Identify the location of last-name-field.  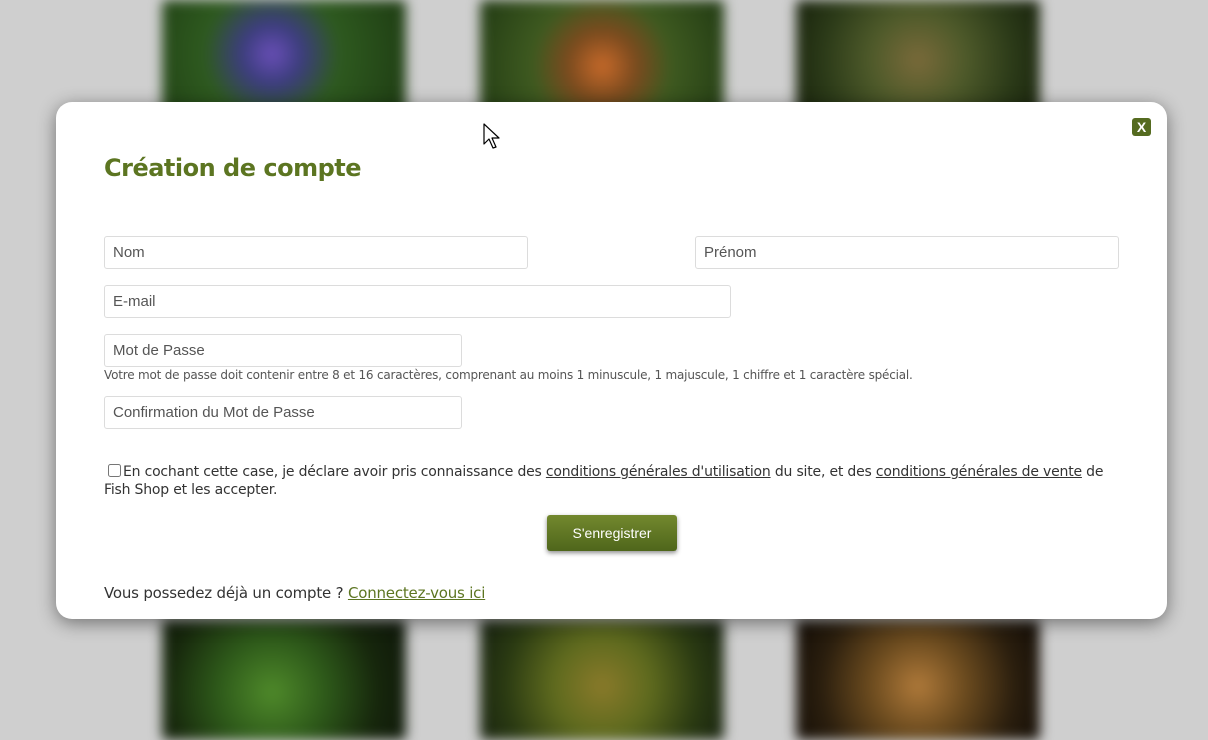
(316, 252).